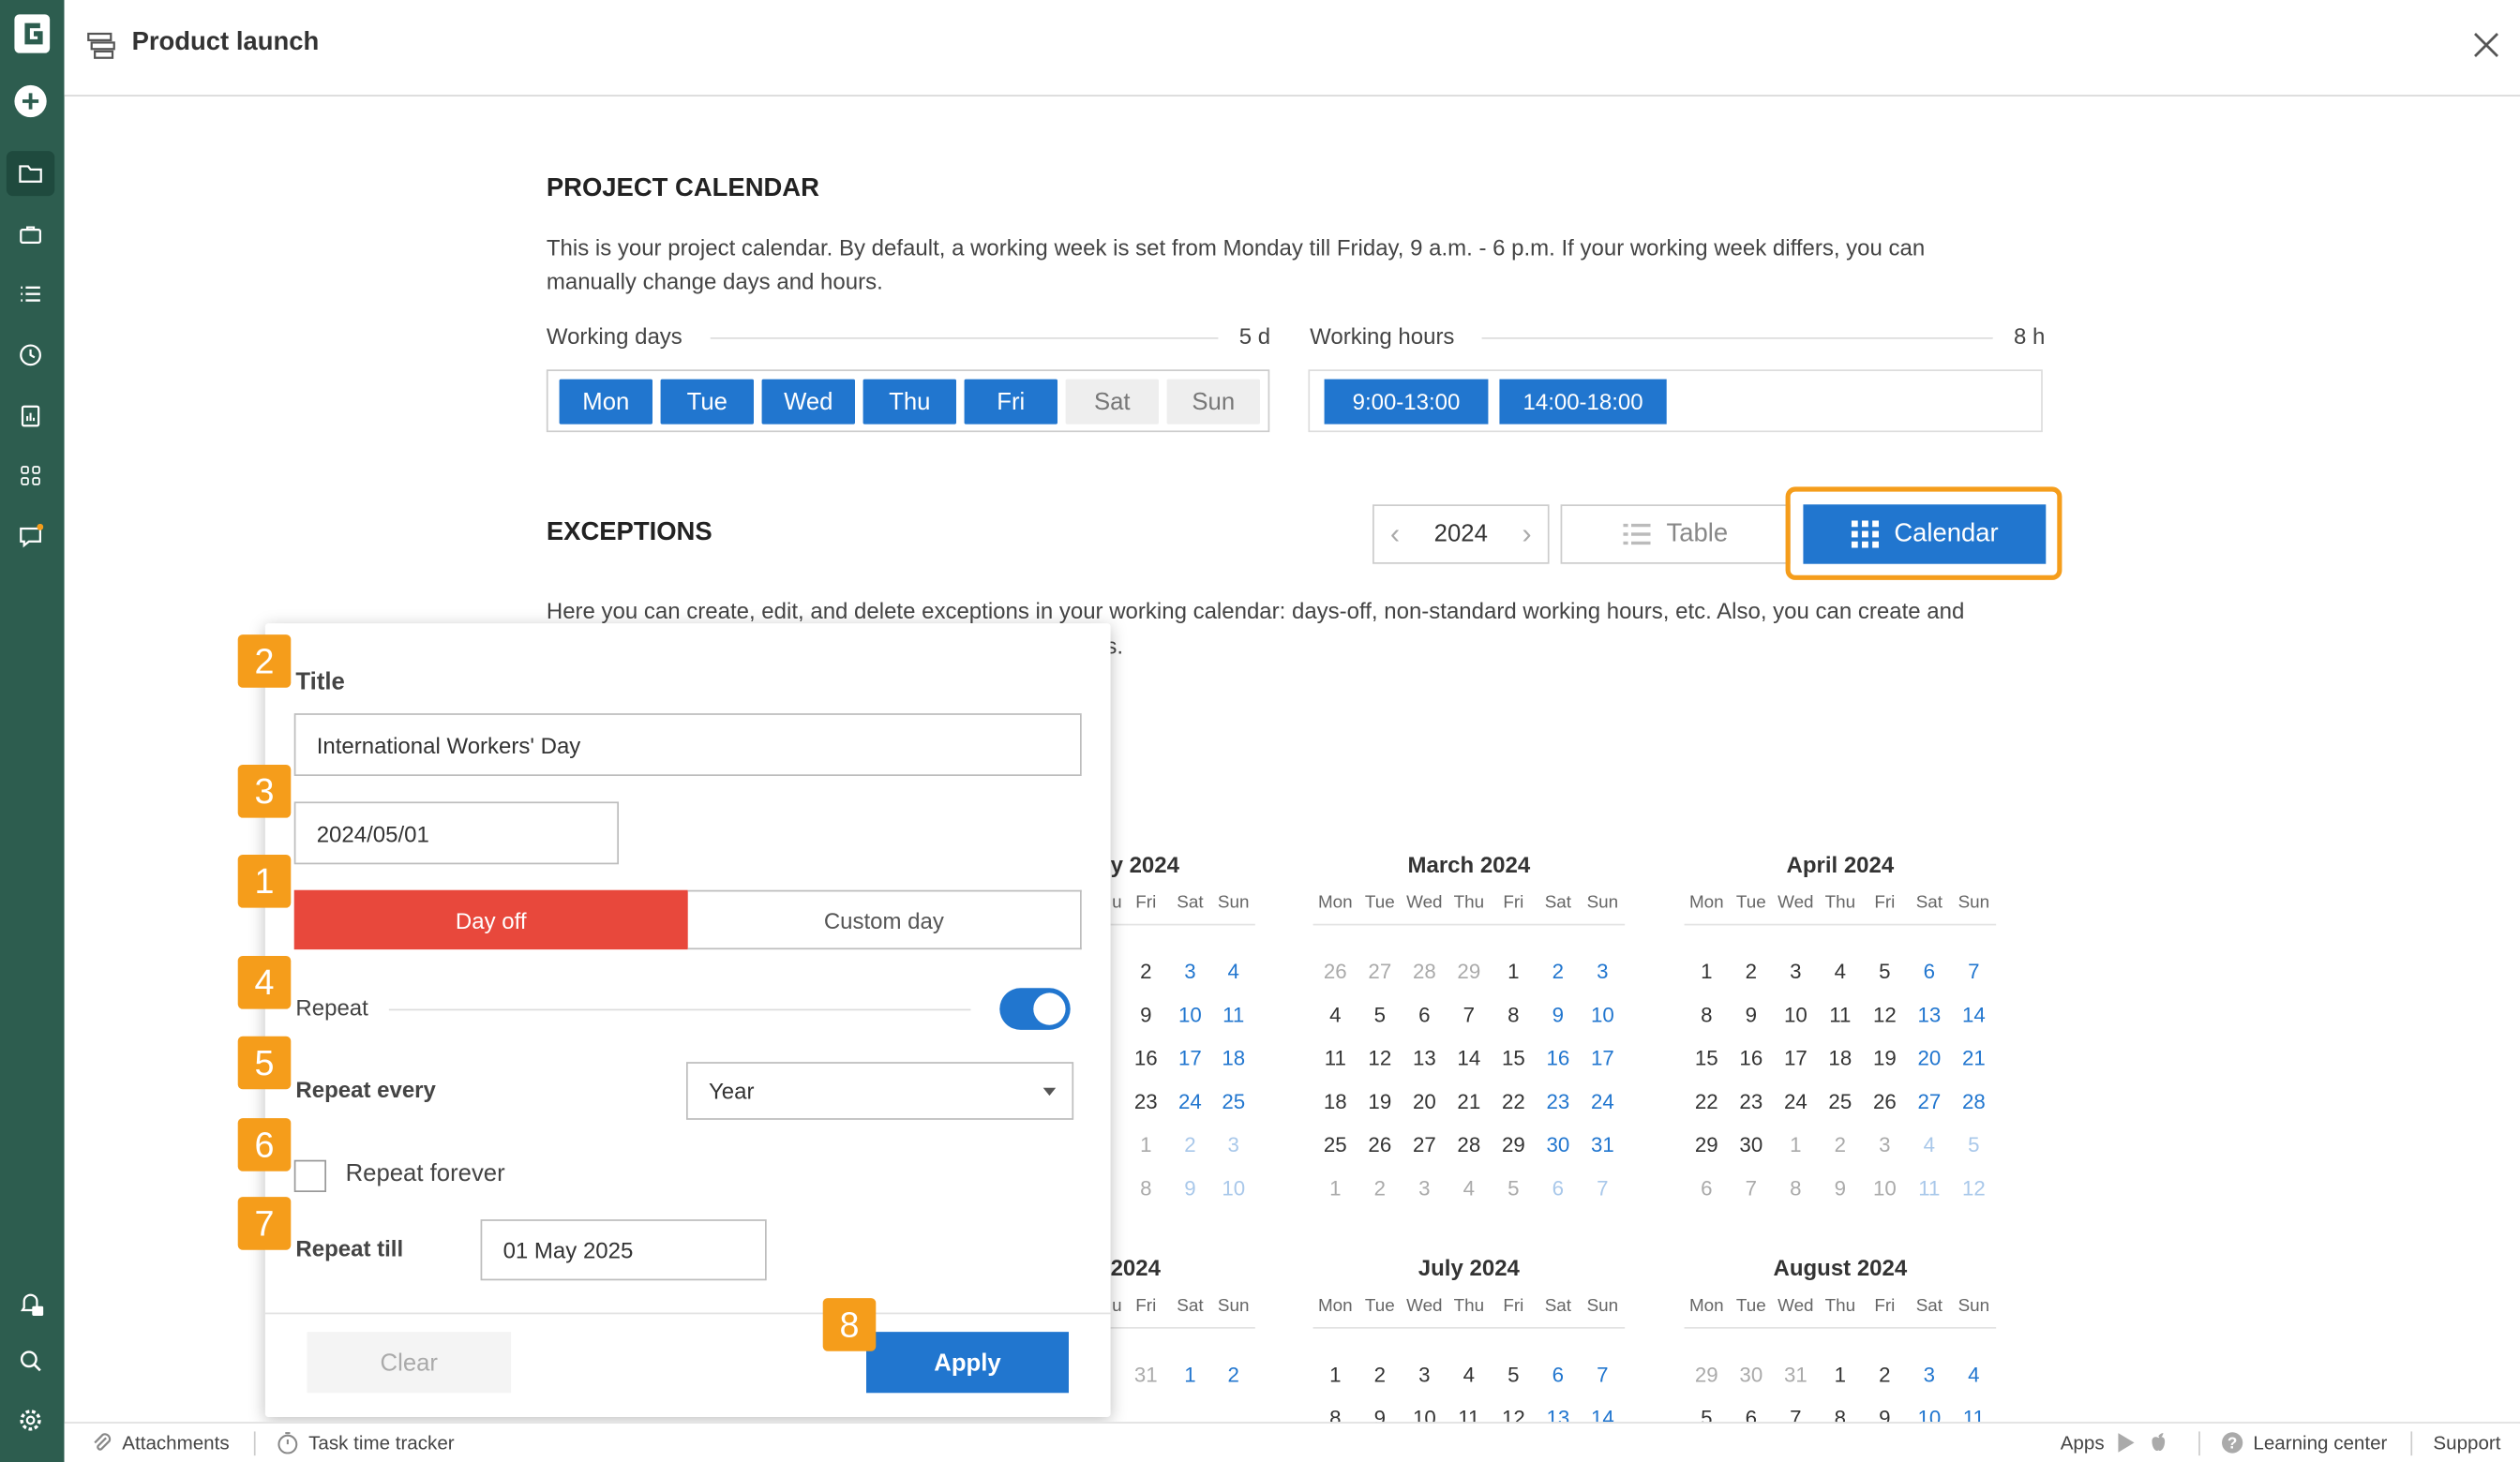 The image size is (2520, 1462). What do you see at coordinates (32, 34) in the screenshot?
I see `logo-icon` at bounding box center [32, 34].